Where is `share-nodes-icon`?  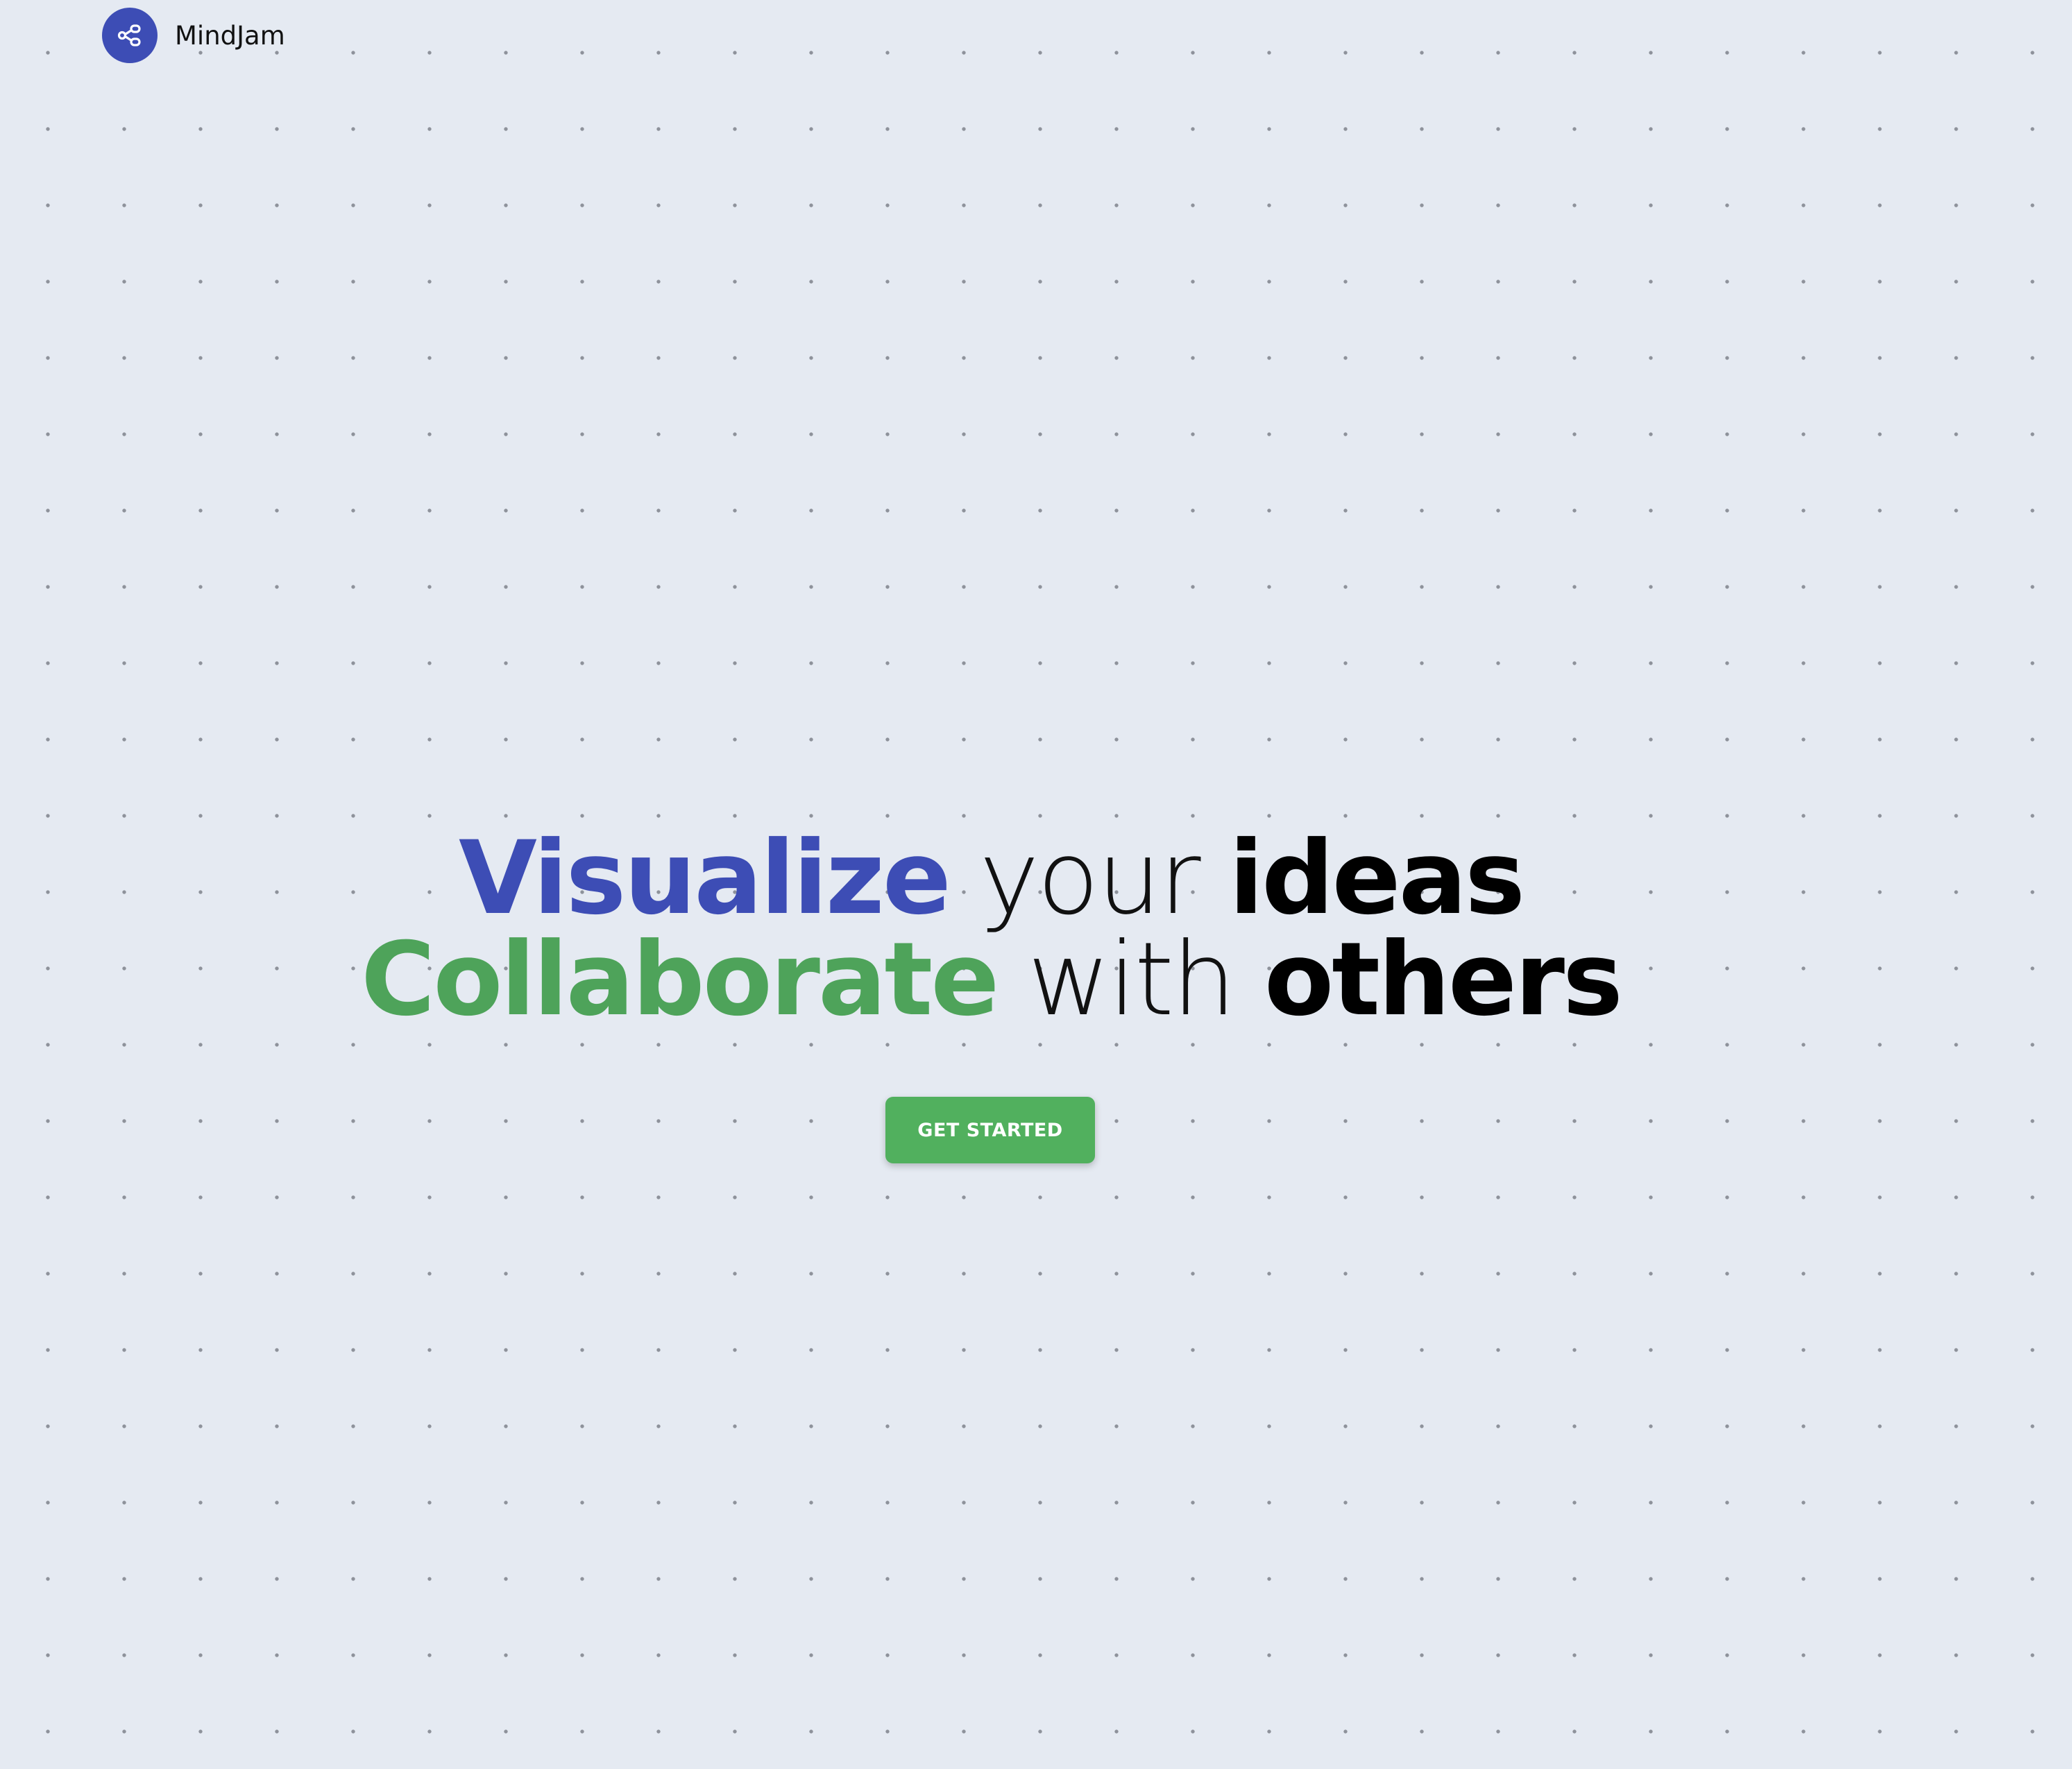 share-nodes-icon is located at coordinates (130, 35).